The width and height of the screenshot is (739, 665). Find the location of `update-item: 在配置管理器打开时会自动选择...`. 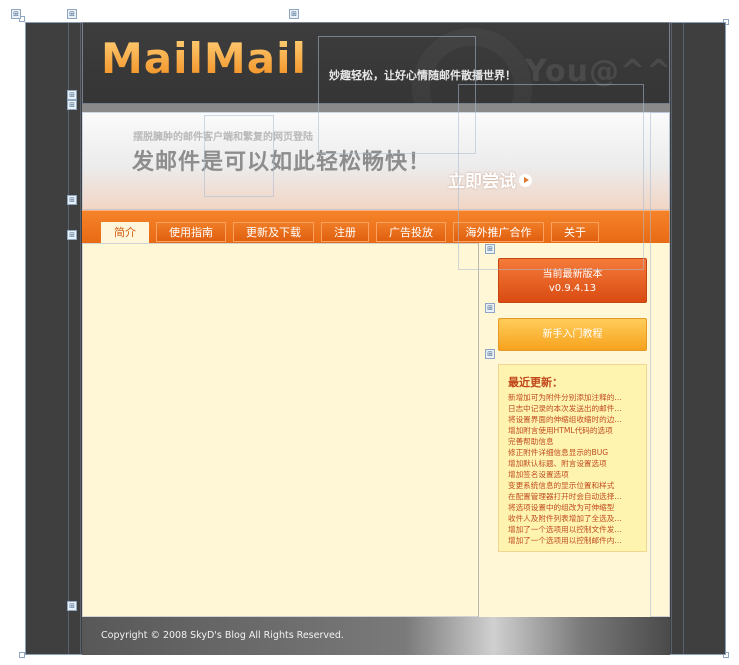

update-item: 在配置管理器打开时会自动选择... is located at coordinates (573, 496).